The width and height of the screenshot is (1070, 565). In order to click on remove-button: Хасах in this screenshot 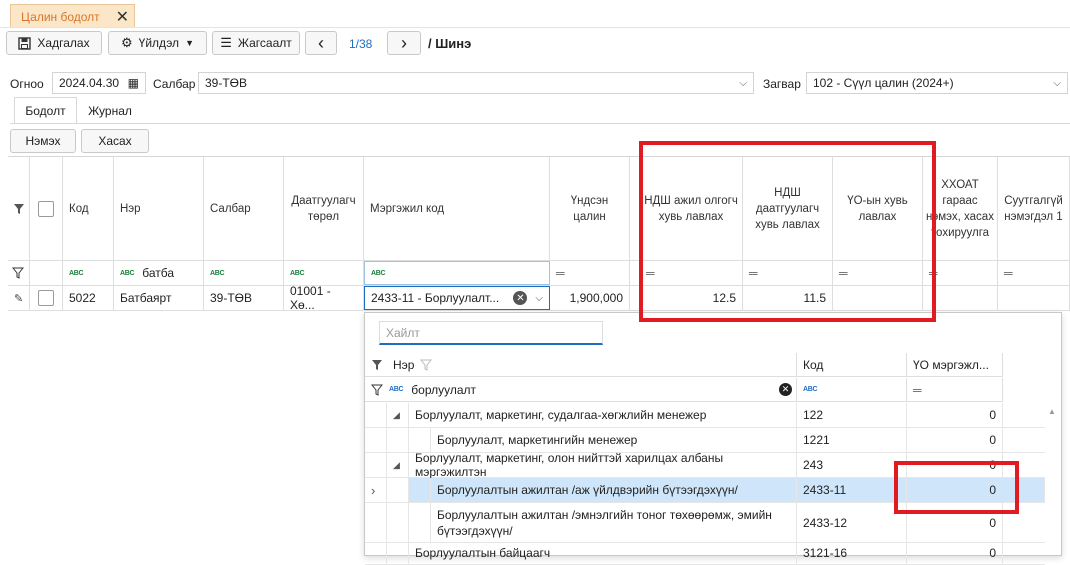, I will do `click(115, 141)`.